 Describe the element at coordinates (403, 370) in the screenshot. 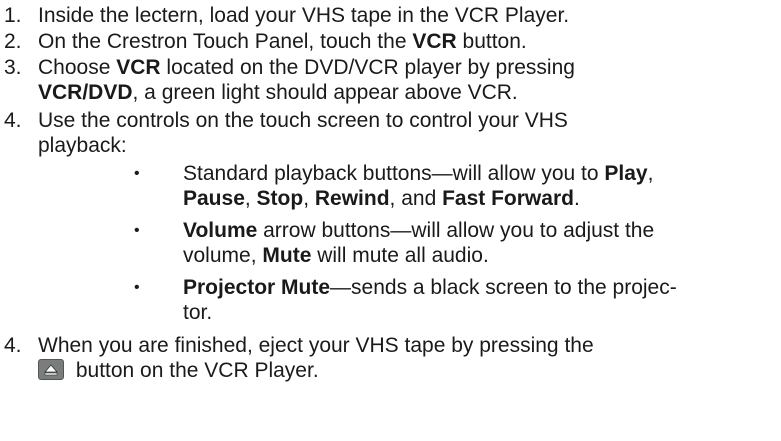

I see `step-text: button on the VCR Player.` at that location.